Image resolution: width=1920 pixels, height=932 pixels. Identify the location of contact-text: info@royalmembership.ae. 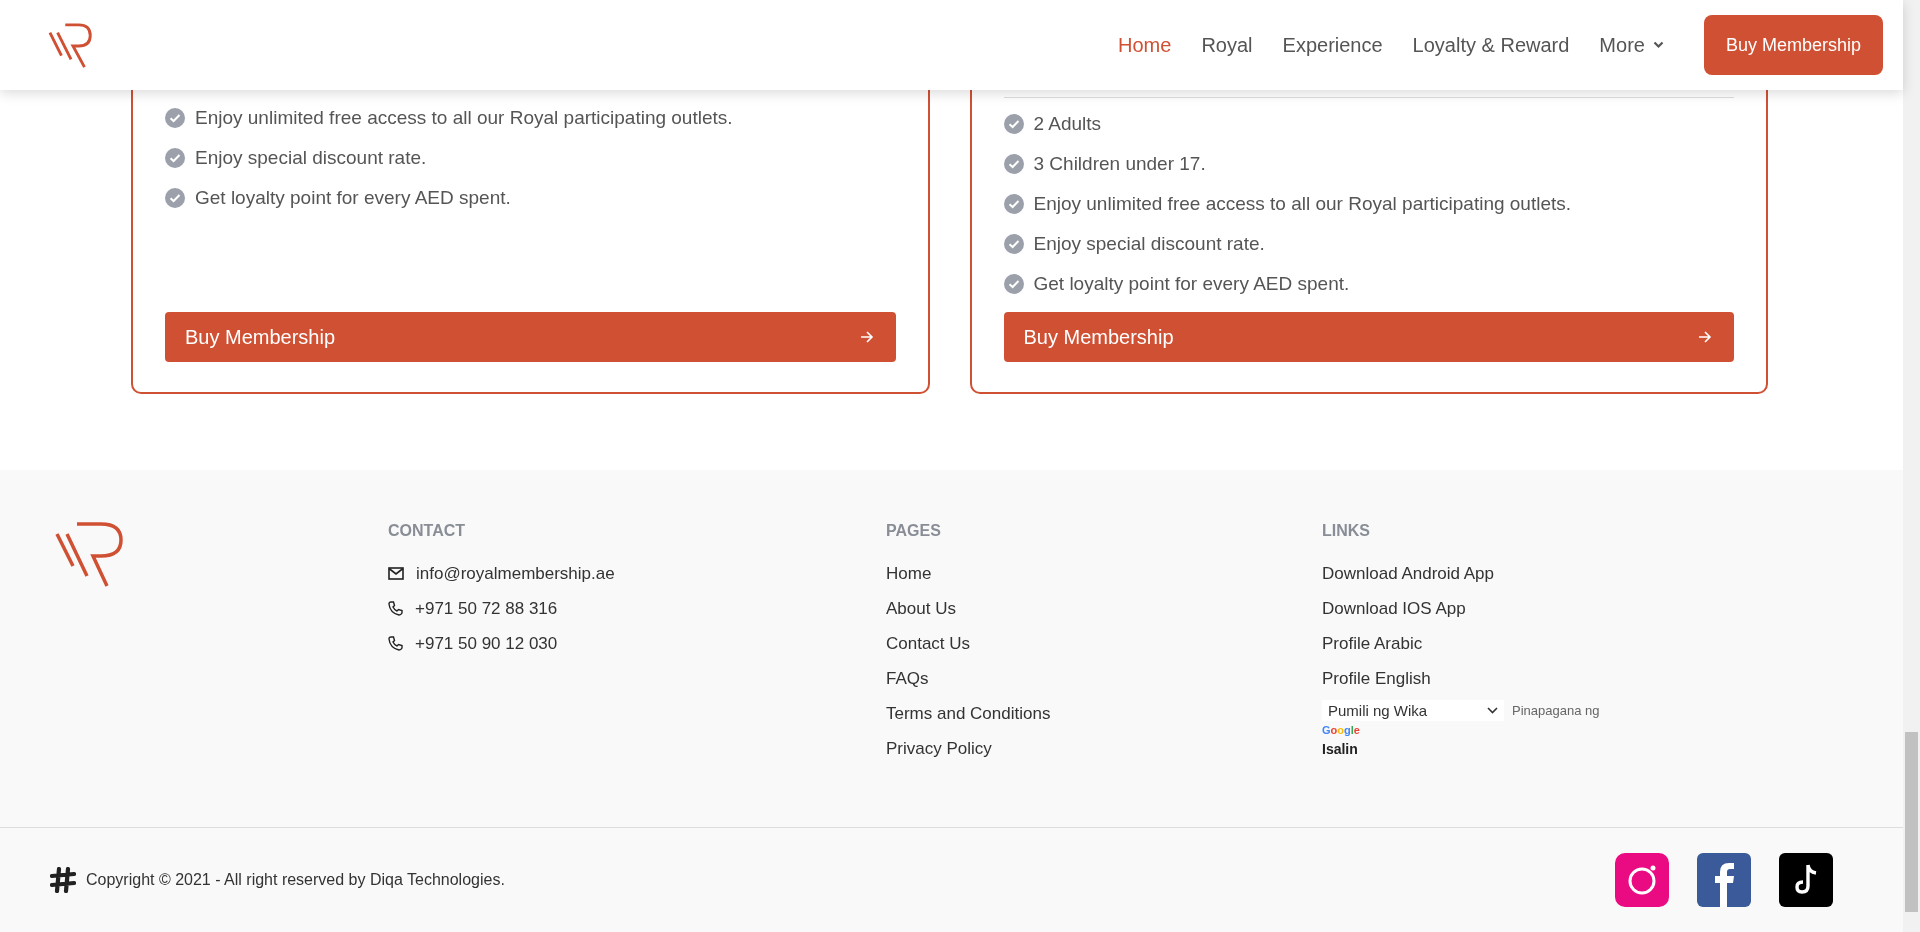
(515, 573).